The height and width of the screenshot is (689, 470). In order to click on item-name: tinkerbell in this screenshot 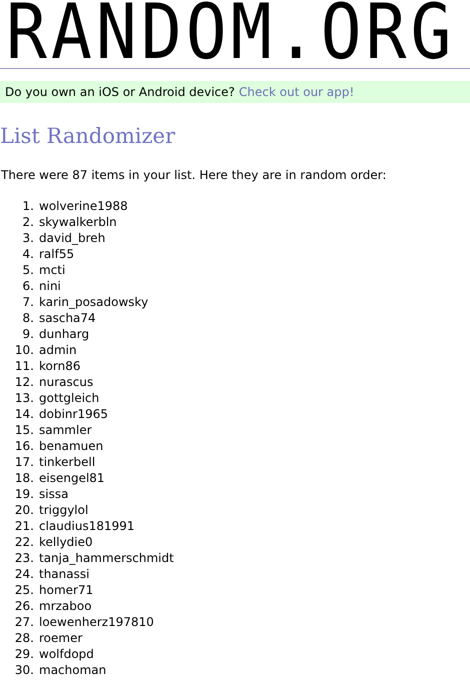, I will do `click(67, 462)`.